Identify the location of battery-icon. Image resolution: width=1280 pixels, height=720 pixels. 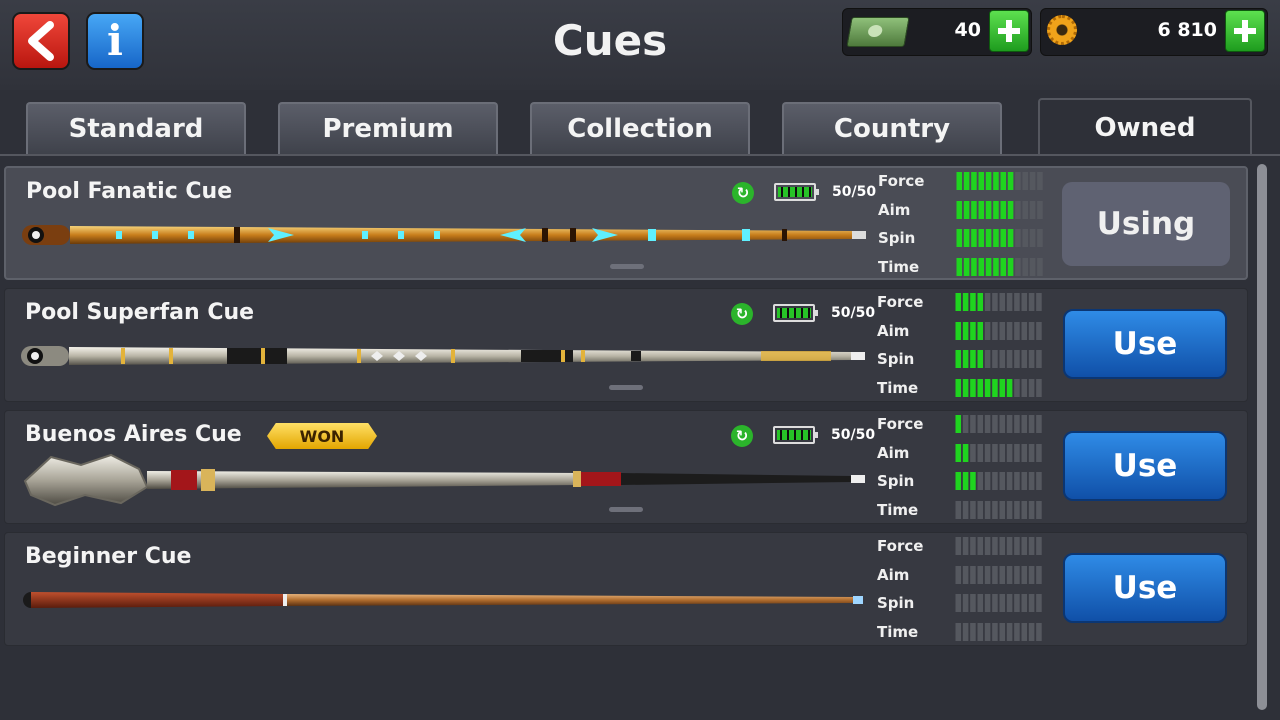
(795, 435).